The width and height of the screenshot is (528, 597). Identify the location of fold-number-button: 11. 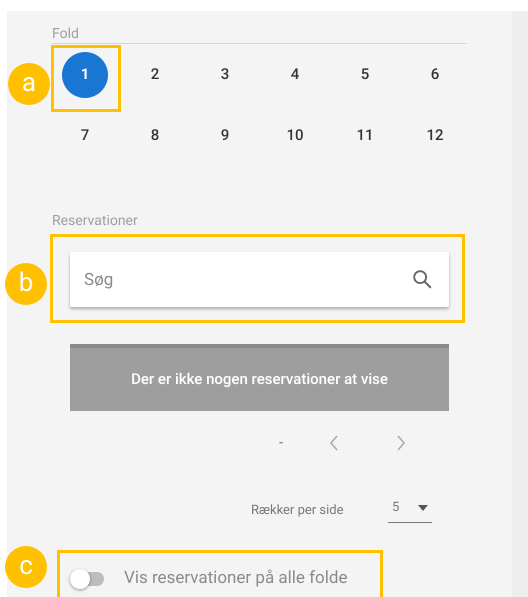
(365, 135).